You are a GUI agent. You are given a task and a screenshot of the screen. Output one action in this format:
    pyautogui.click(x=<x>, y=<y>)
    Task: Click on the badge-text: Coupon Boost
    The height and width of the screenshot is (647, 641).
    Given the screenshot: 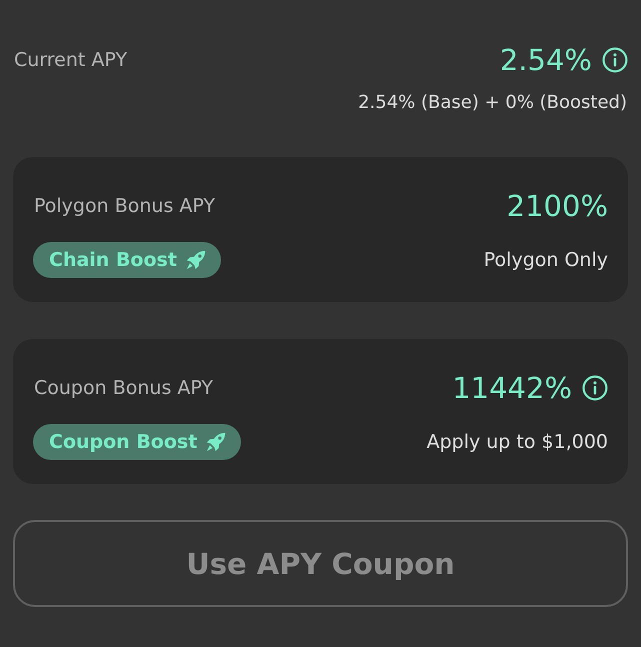 What is the action you would take?
    pyautogui.click(x=123, y=442)
    